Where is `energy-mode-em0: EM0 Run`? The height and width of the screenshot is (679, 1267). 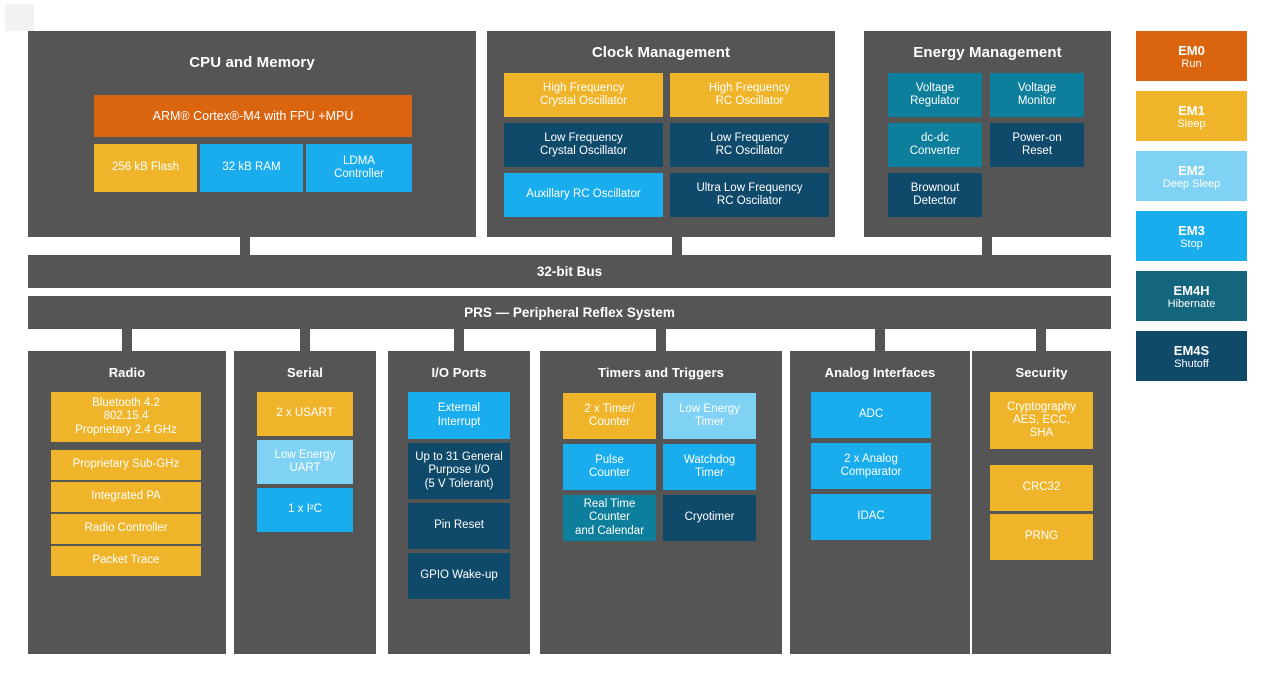 energy-mode-em0: EM0 Run is located at coordinates (1191, 56).